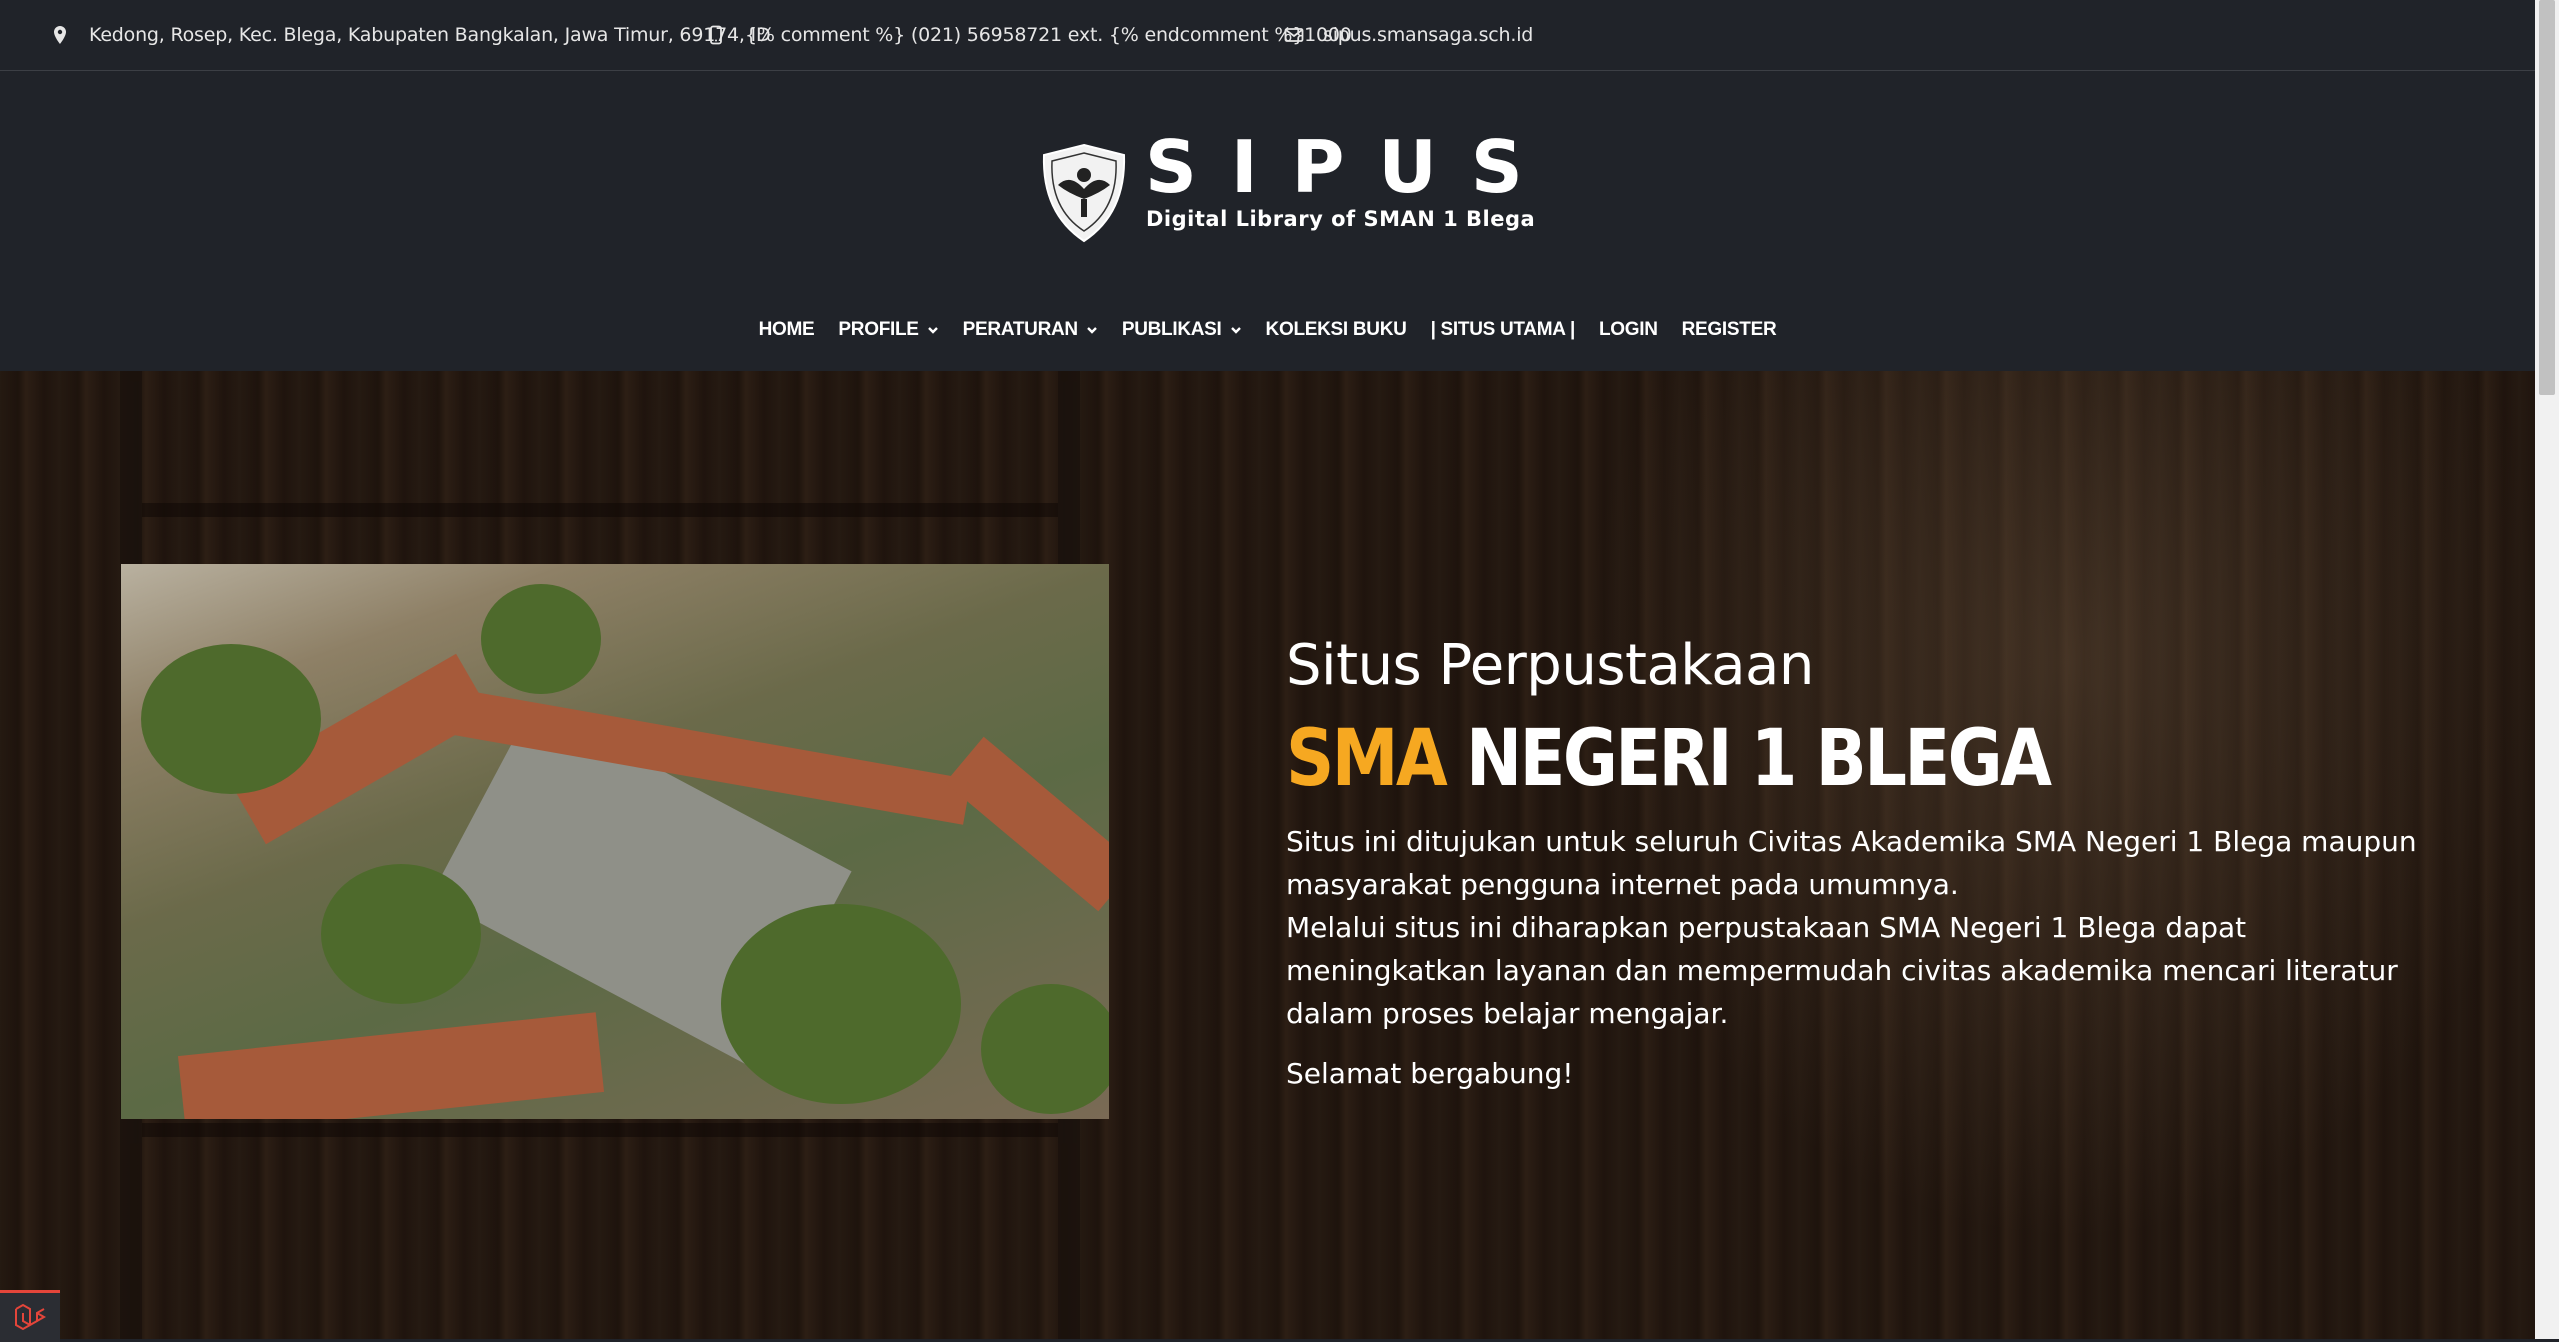 This screenshot has height=1342, width=2559. What do you see at coordinates (1367, 759) in the screenshot?
I see `hero-title-accent: SMA` at bounding box center [1367, 759].